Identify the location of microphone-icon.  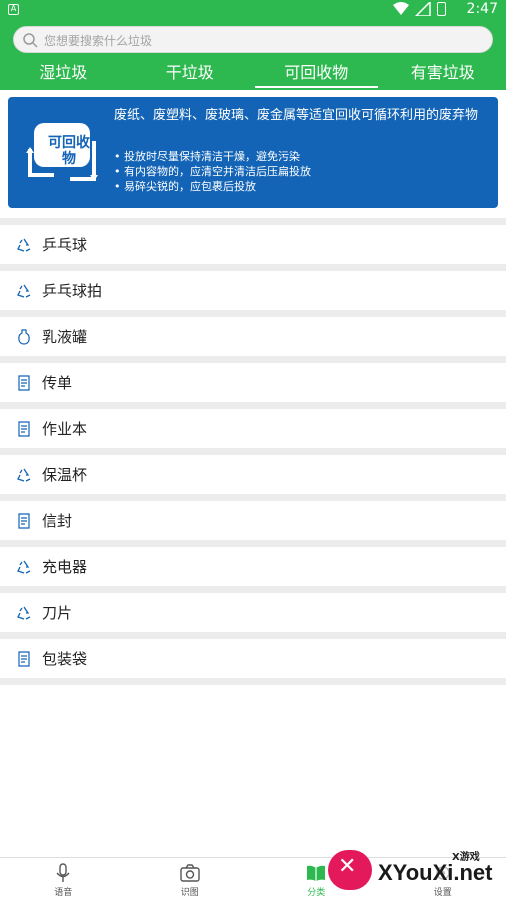
(63, 872).